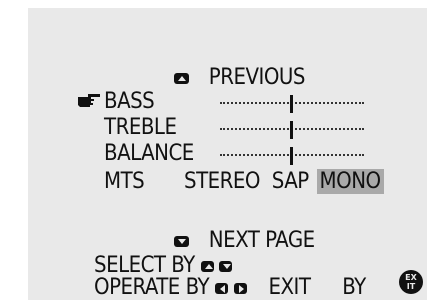 The image size is (445, 308). I want to click on treble-label: TREBLE, so click(140, 127).